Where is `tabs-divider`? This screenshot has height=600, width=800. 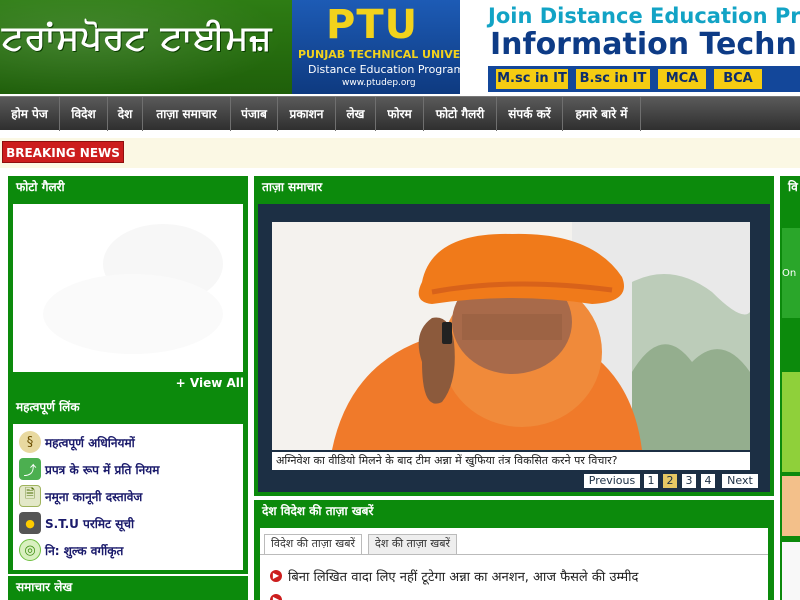 tabs-divider is located at coordinates (514, 554).